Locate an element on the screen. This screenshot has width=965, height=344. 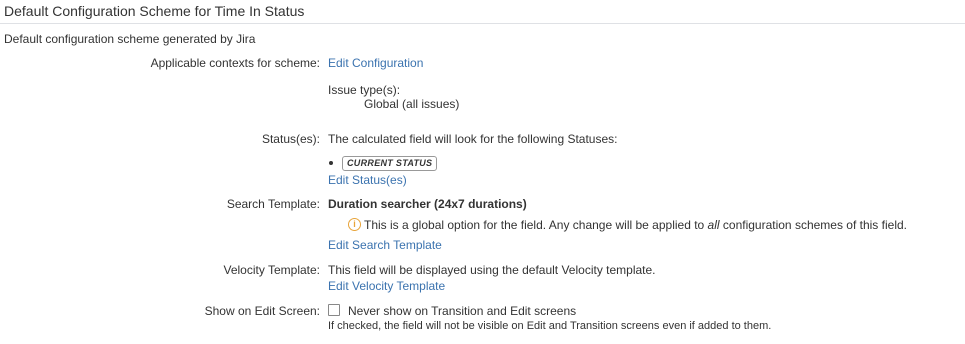
status-list-item: CURRENT STATUS is located at coordinates (383, 164).